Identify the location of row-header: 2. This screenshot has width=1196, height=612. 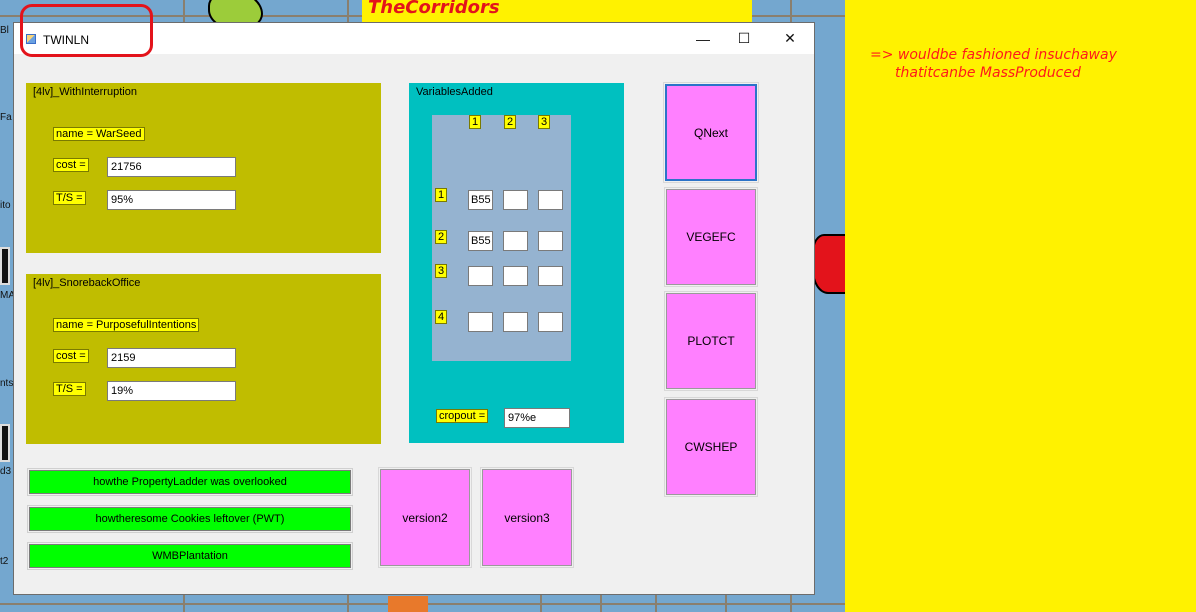
(441, 237).